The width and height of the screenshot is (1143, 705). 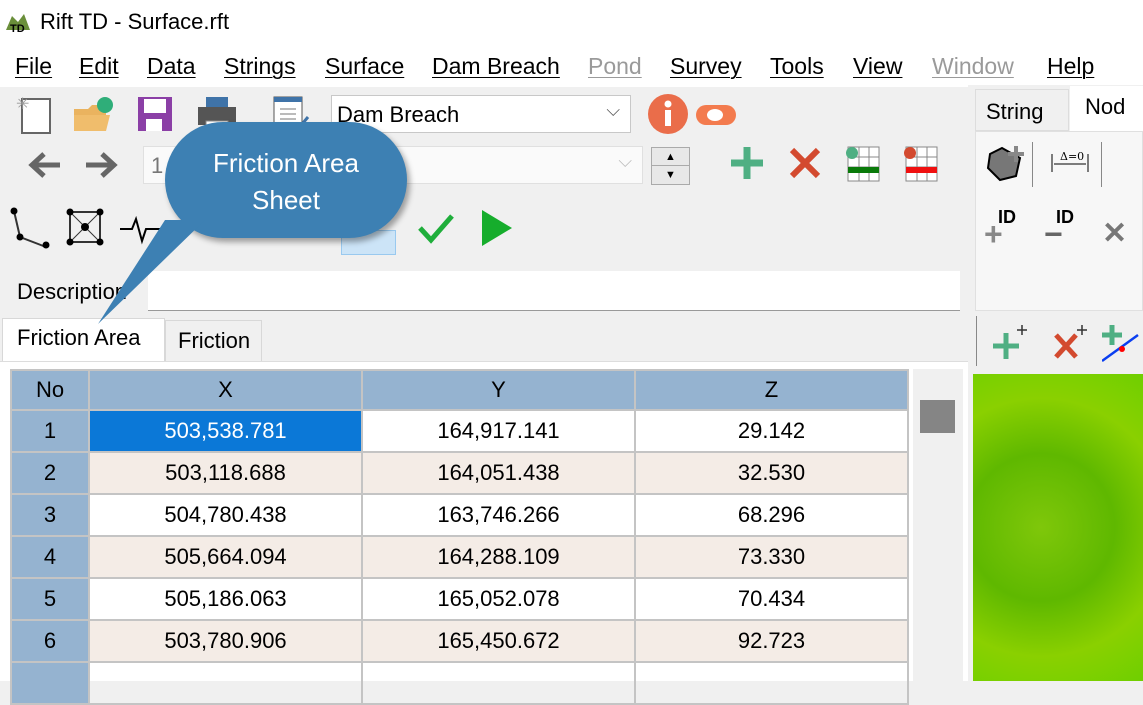 What do you see at coordinates (1070, 342) in the screenshot?
I see `delete-node-icon` at bounding box center [1070, 342].